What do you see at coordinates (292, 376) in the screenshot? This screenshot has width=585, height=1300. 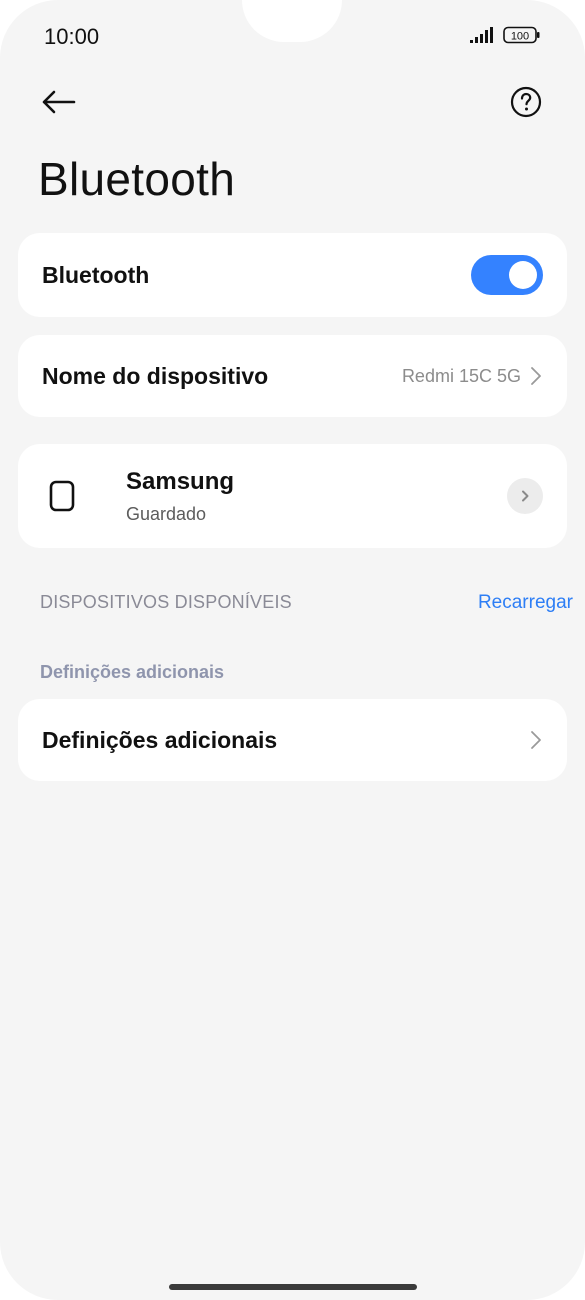 I see `device-name-row: Nome do dispositivo Redmi 15C 5G` at bounding box center [292, 376].